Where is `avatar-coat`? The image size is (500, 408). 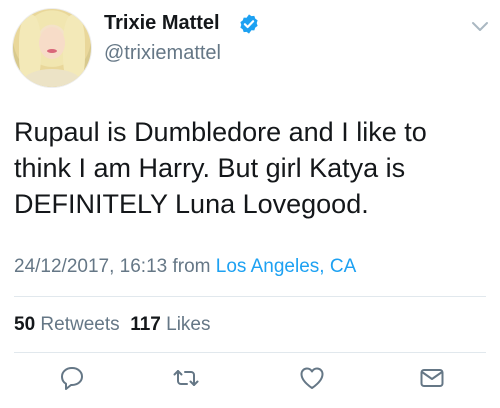
avatar-coat is located at coordinates (52, 78).